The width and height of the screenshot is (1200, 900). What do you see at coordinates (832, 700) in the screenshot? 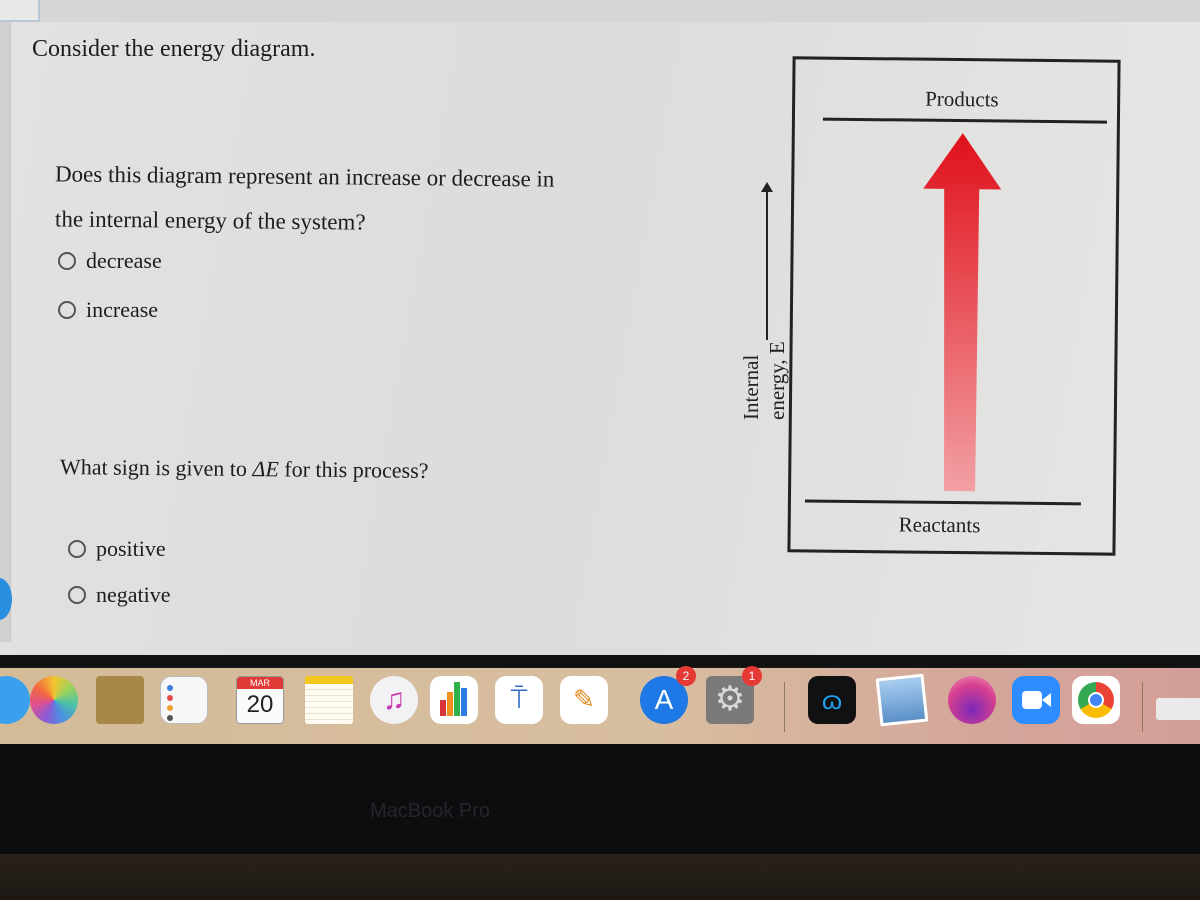
I see `webex-icon: ɷ` at bounding box center [832, 700].